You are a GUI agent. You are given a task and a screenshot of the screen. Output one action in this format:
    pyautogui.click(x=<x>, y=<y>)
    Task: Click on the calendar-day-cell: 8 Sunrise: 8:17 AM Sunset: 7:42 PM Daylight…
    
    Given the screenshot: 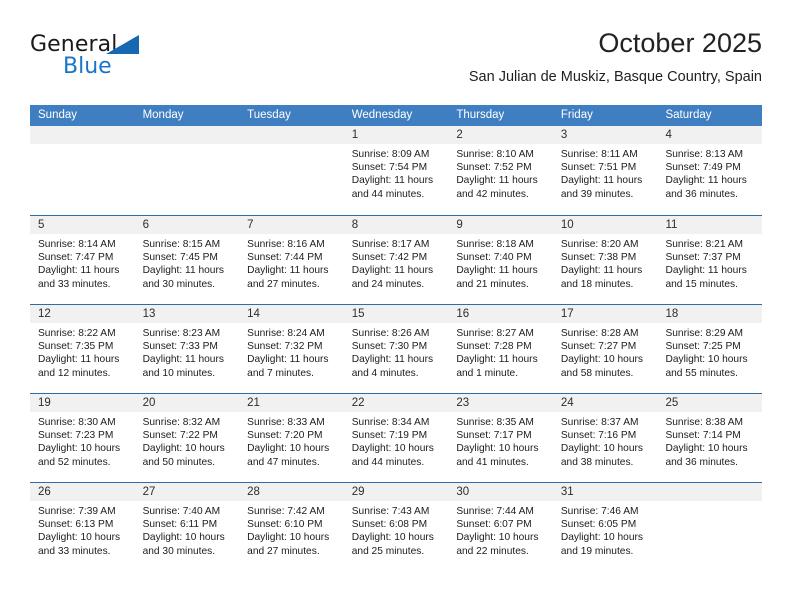 What is the action you would take?
    pyautogui.click(x=396, y=260)
    